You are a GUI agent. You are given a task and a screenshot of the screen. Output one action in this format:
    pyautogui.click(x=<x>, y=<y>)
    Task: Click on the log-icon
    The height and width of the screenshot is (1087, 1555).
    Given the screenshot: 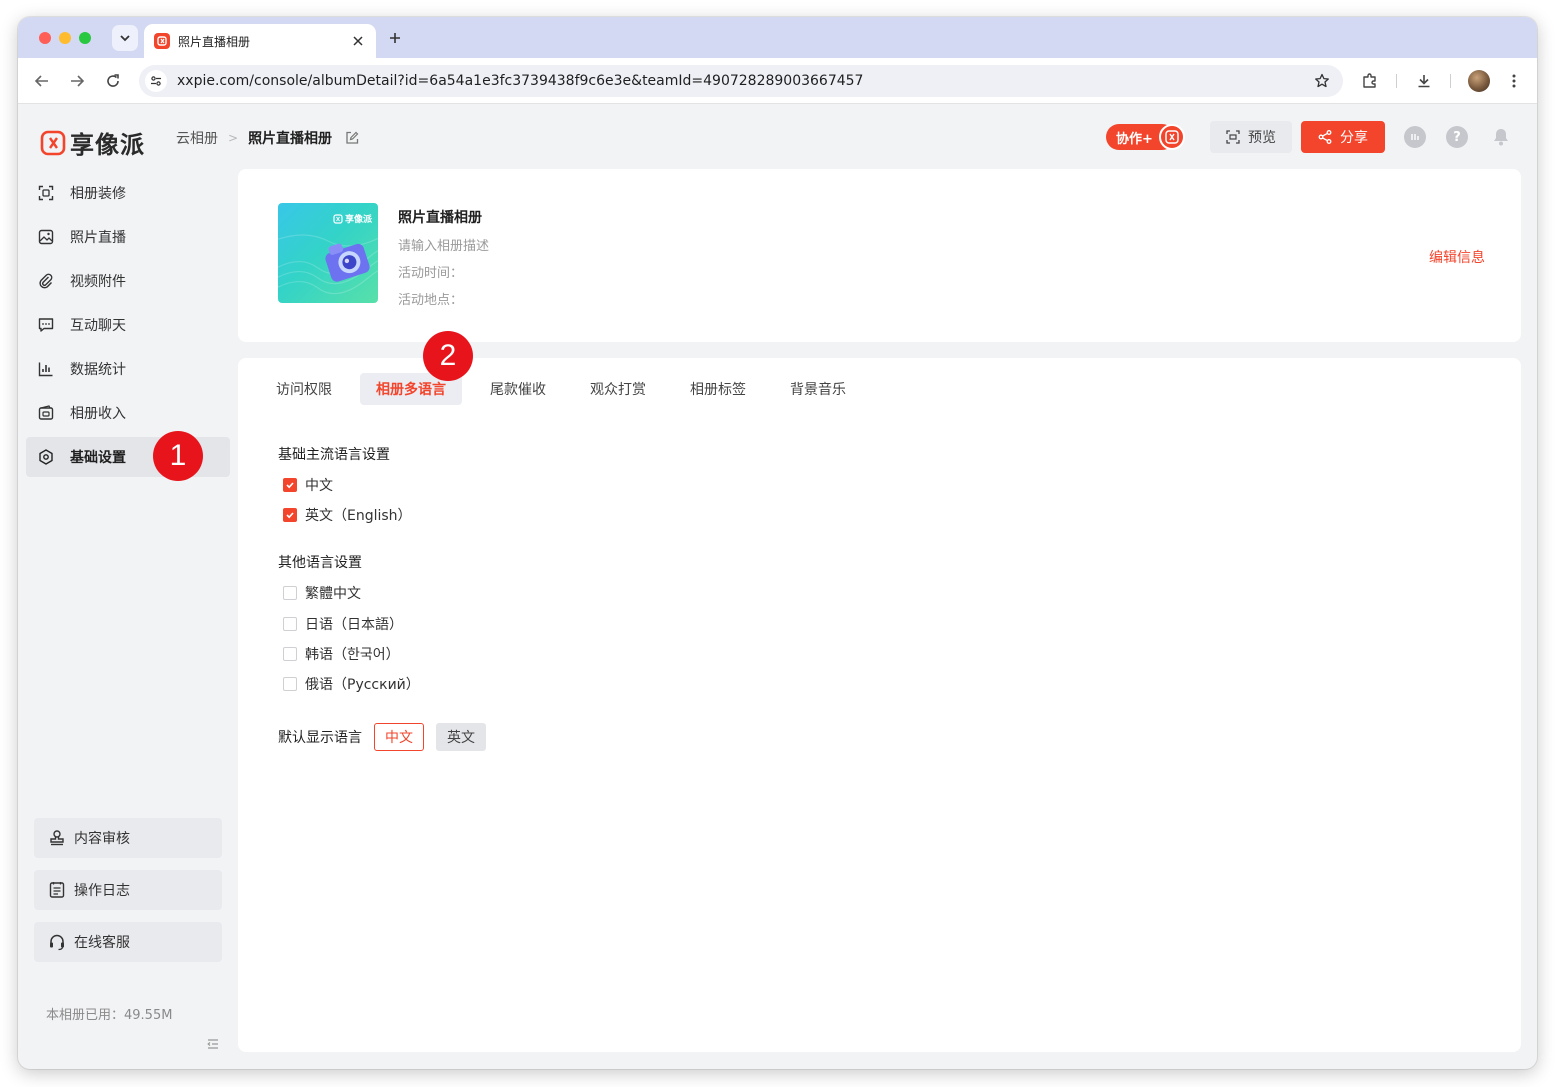 What is the action you would take?
    pyautogui.click(x=57, y=890)
    